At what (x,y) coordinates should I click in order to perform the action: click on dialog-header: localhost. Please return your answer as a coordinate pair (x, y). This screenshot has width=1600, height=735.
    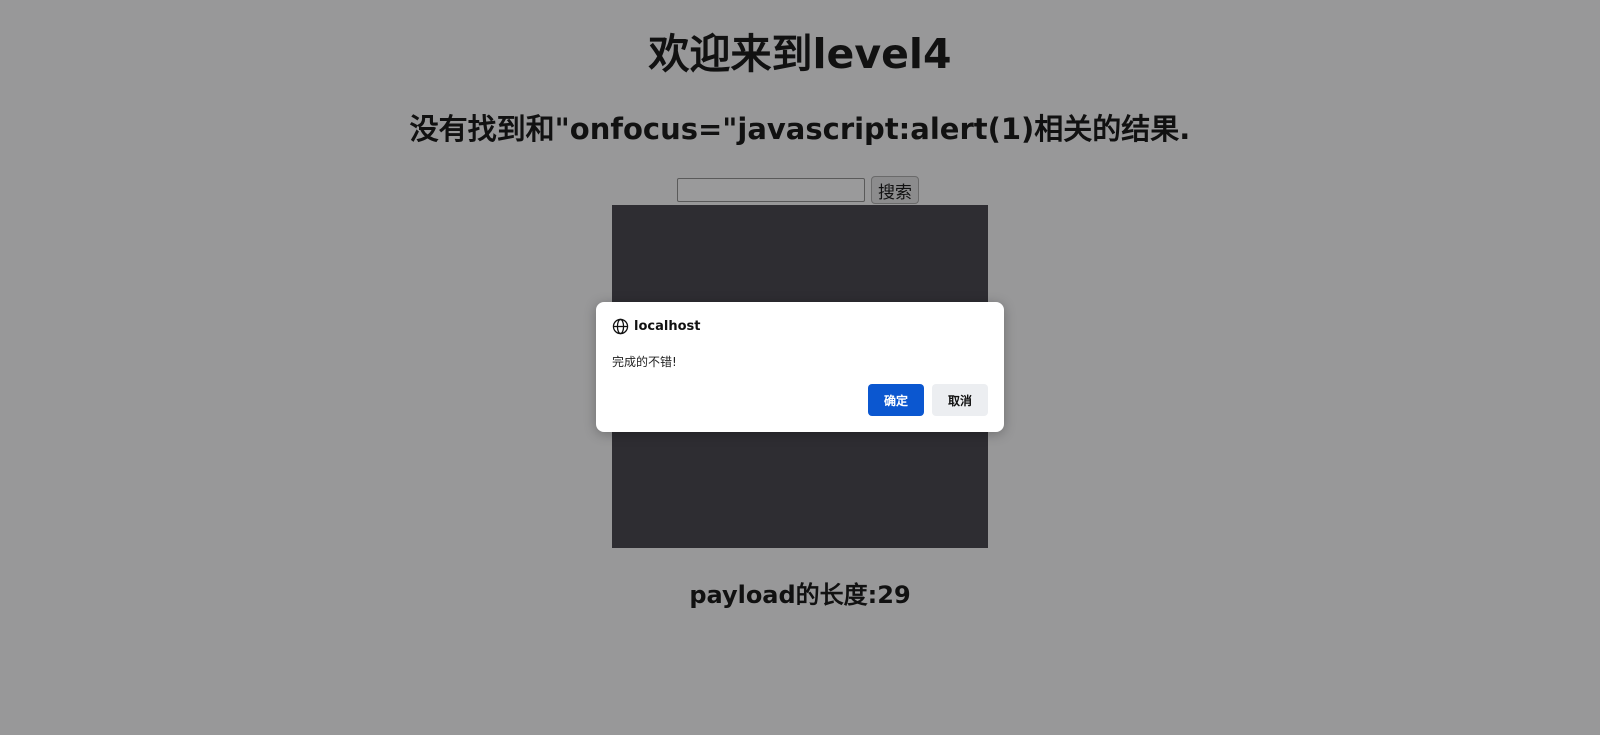
    Looking at the image, I should click on (656, 326).